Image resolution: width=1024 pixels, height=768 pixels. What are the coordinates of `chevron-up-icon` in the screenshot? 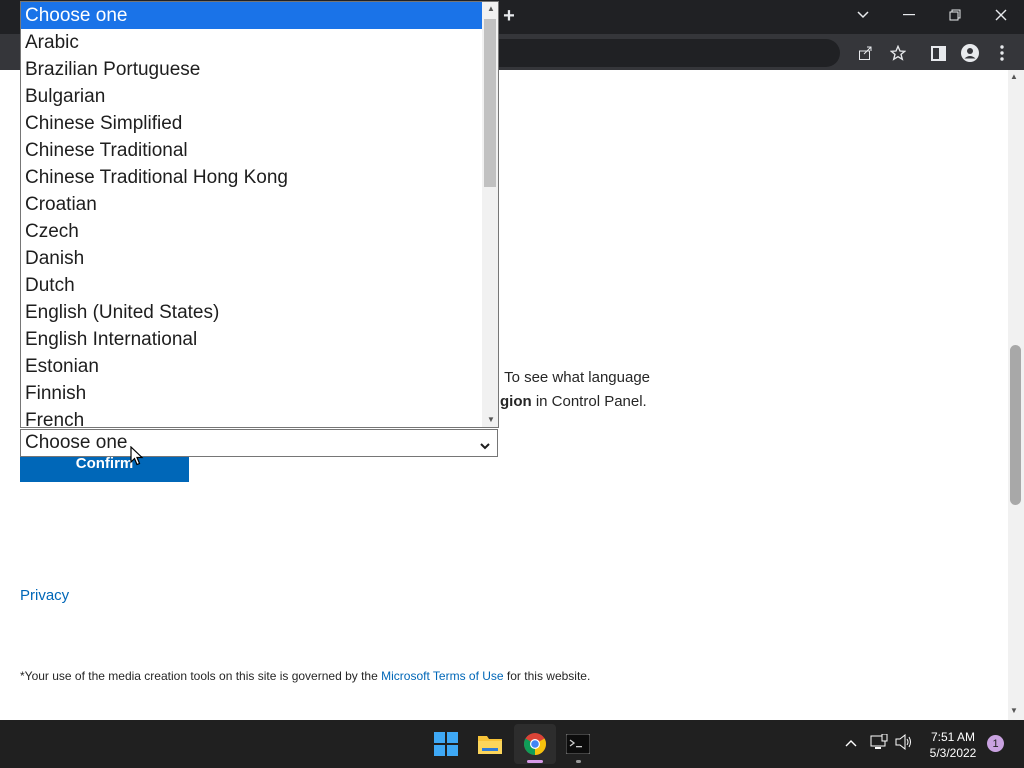 It's located at (851, 743).